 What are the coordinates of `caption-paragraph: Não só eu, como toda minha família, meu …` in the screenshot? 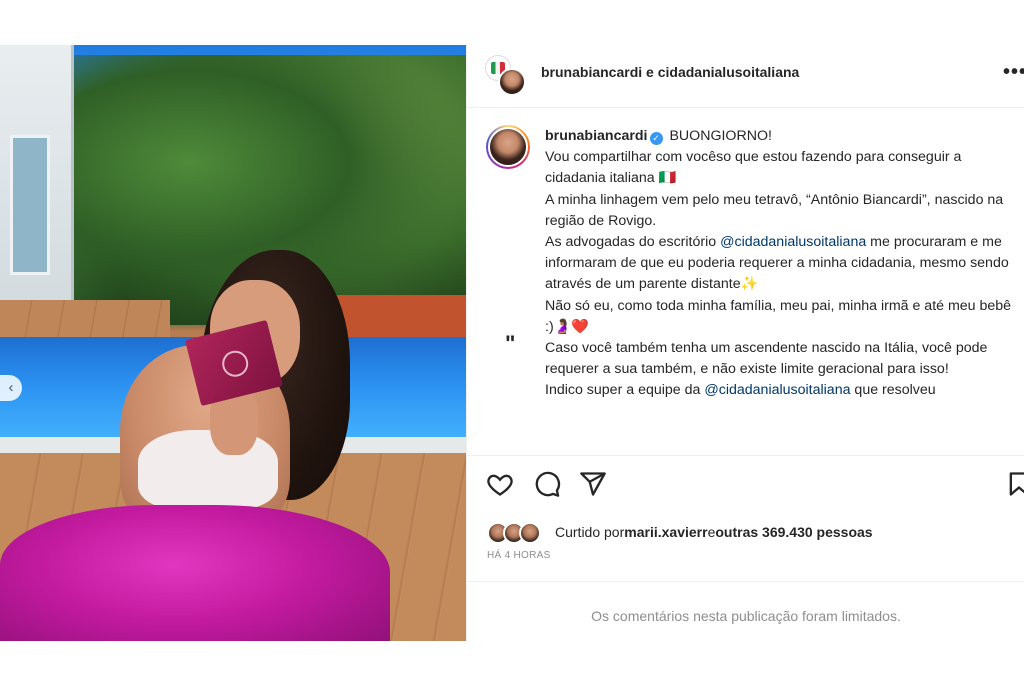 It's located at (778, 316).